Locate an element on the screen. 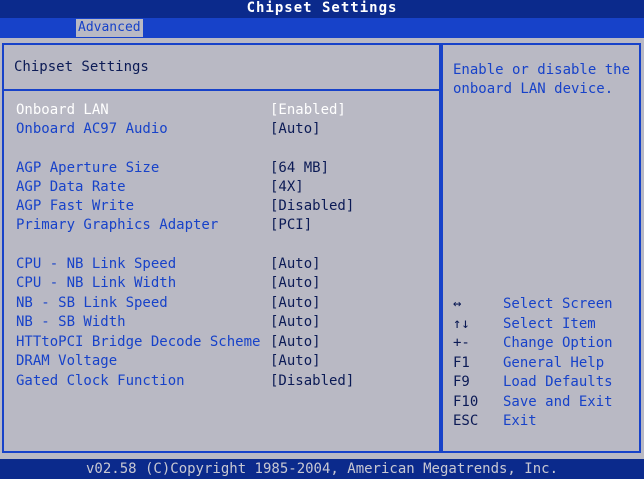 This screenshot has width=644, height=479. key-description: Select Screen is located at coordinates (558, 304).